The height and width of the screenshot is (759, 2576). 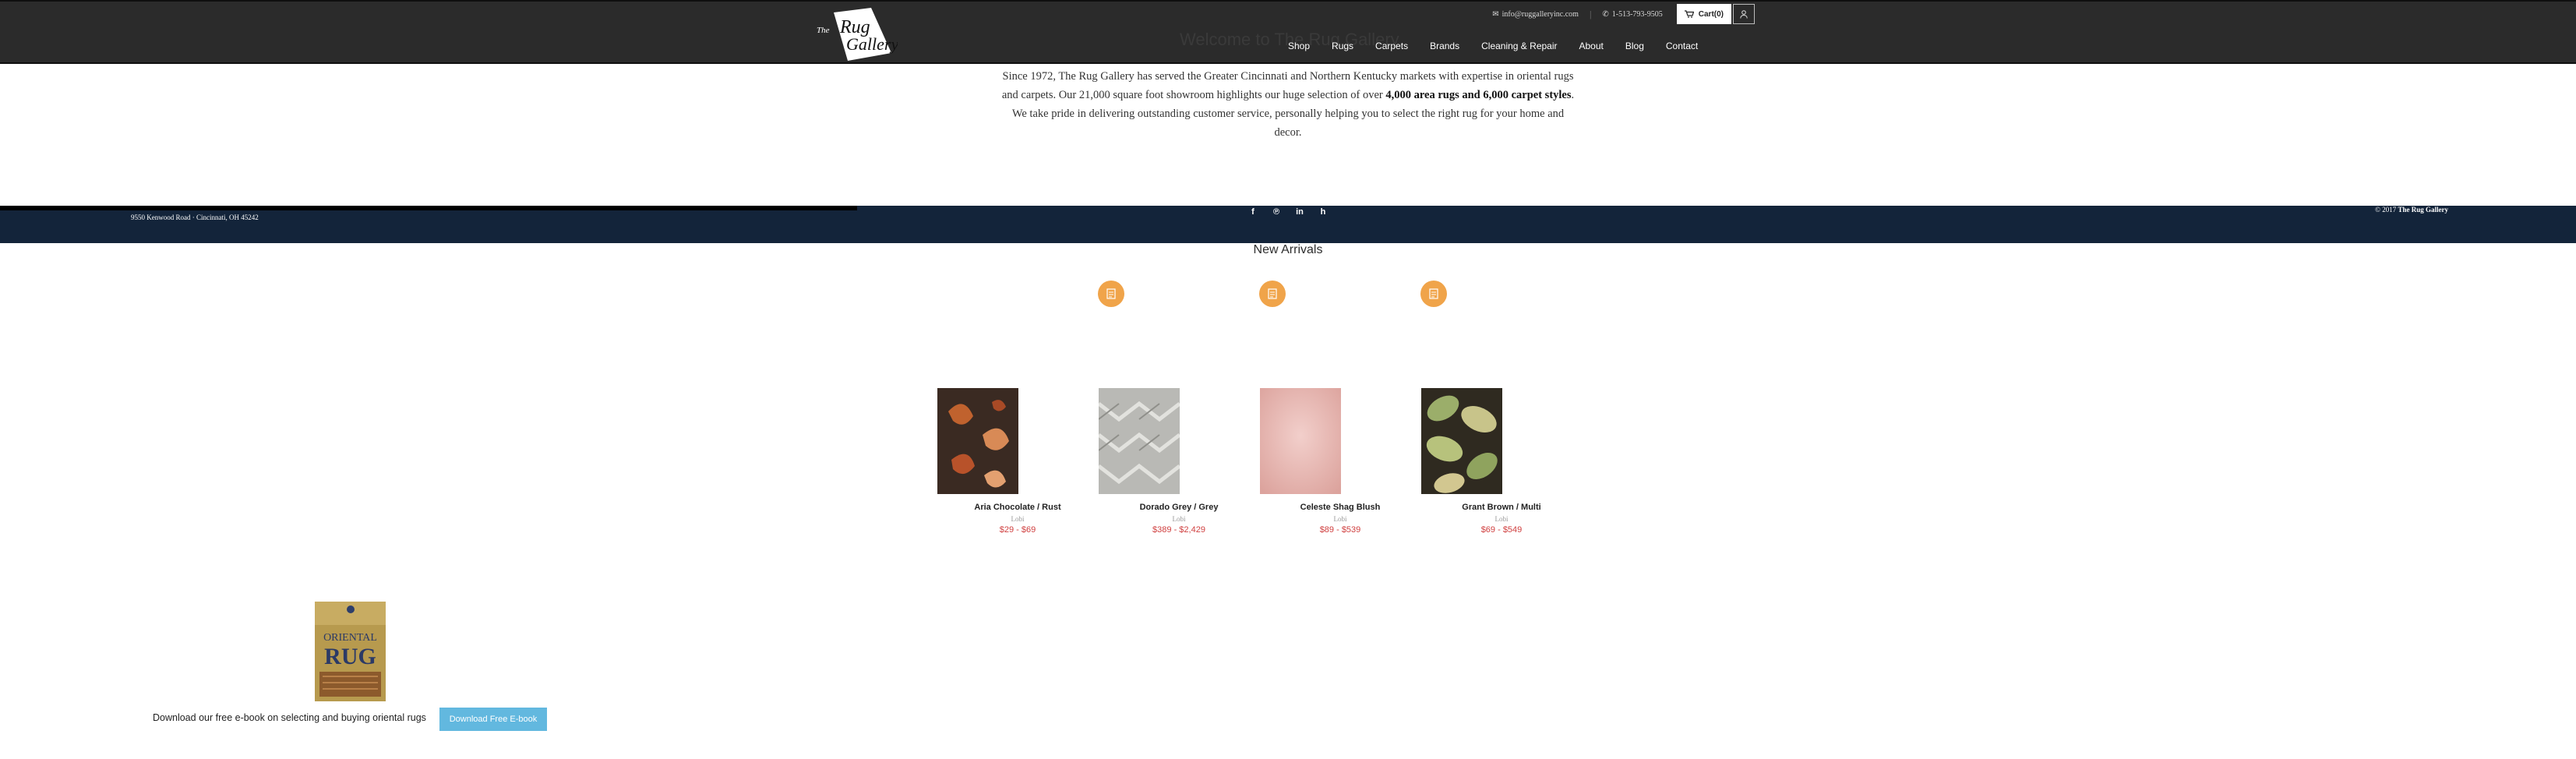 What do you see at coordinates (1253, 212) in the screenshot?
I see `facebook-icon: f` at bounding box center [1253, 212].